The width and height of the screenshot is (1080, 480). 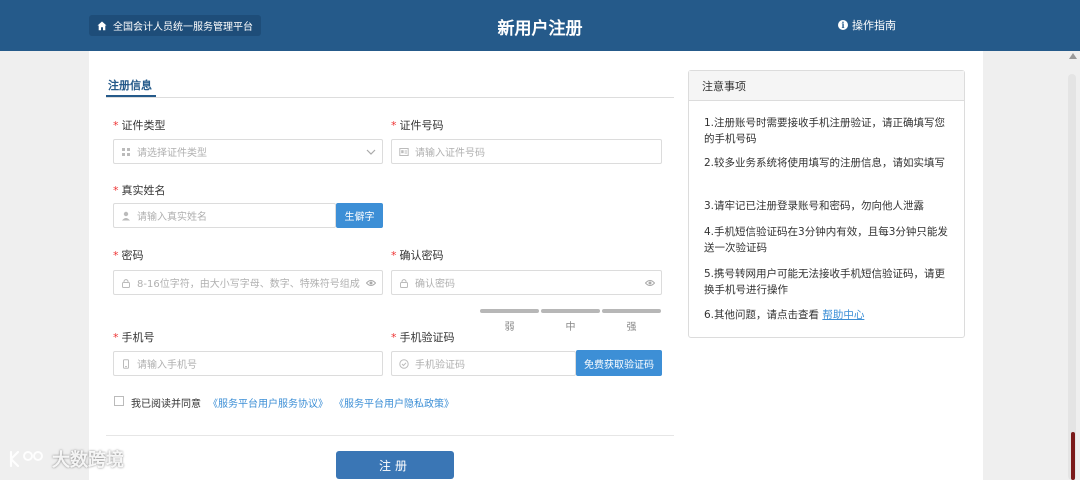 I want to click on id-card-icon, so click(x=404, y=151).